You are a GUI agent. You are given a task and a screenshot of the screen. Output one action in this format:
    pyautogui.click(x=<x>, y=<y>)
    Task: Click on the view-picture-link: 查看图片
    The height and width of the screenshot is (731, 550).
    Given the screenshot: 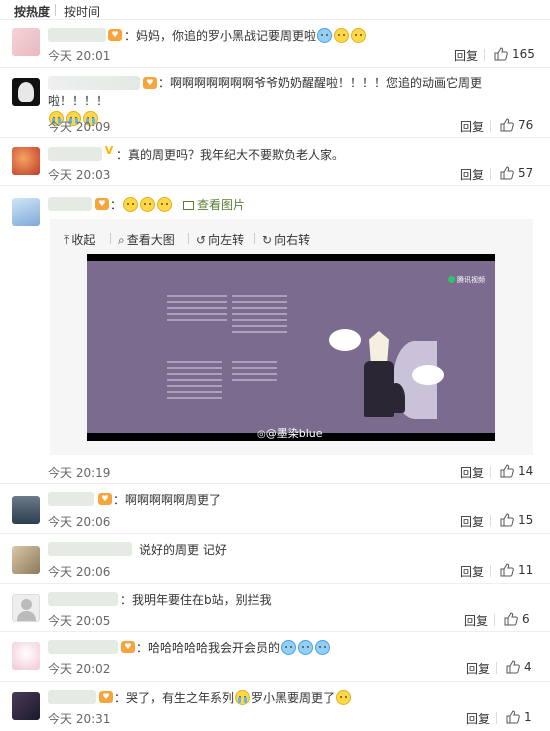 What is the action you would take?
    pyautogui.click(x=214, y=204)
    